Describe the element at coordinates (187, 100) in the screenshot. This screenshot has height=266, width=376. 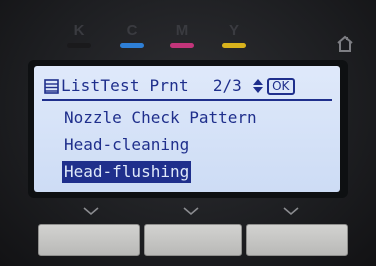
I see `header-divider` at that location.